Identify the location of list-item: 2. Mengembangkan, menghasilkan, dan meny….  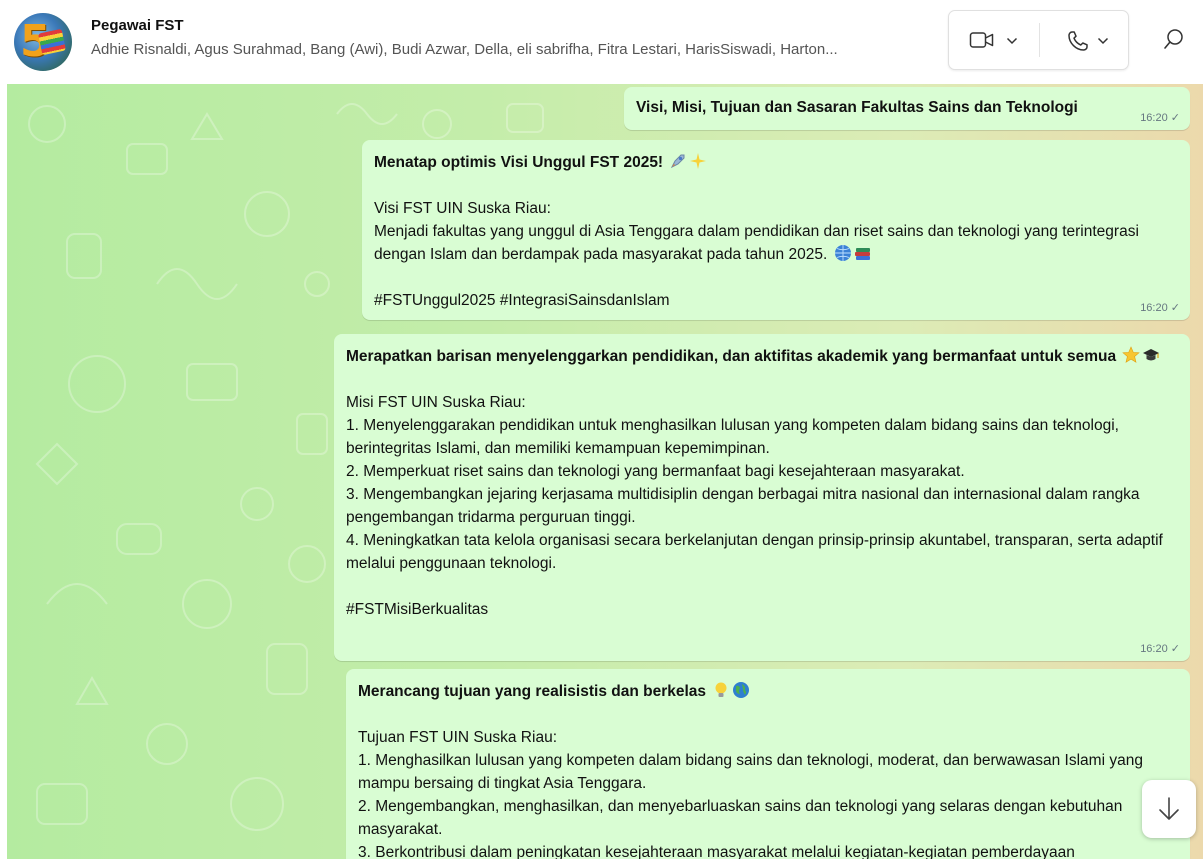
(740, 818).